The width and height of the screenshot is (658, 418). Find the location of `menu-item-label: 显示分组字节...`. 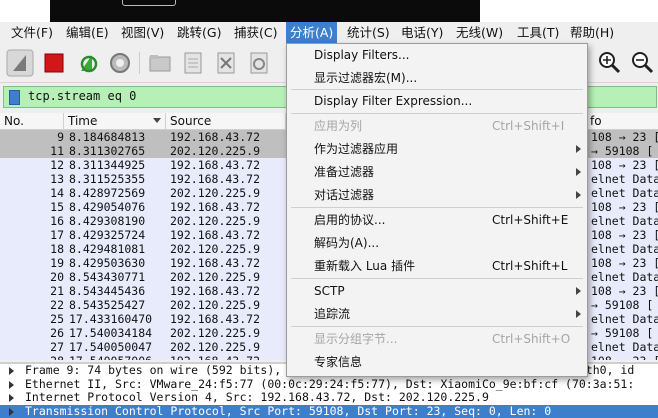

menu-item-label: 显示分组字节... is located at coordinates (355, 339).